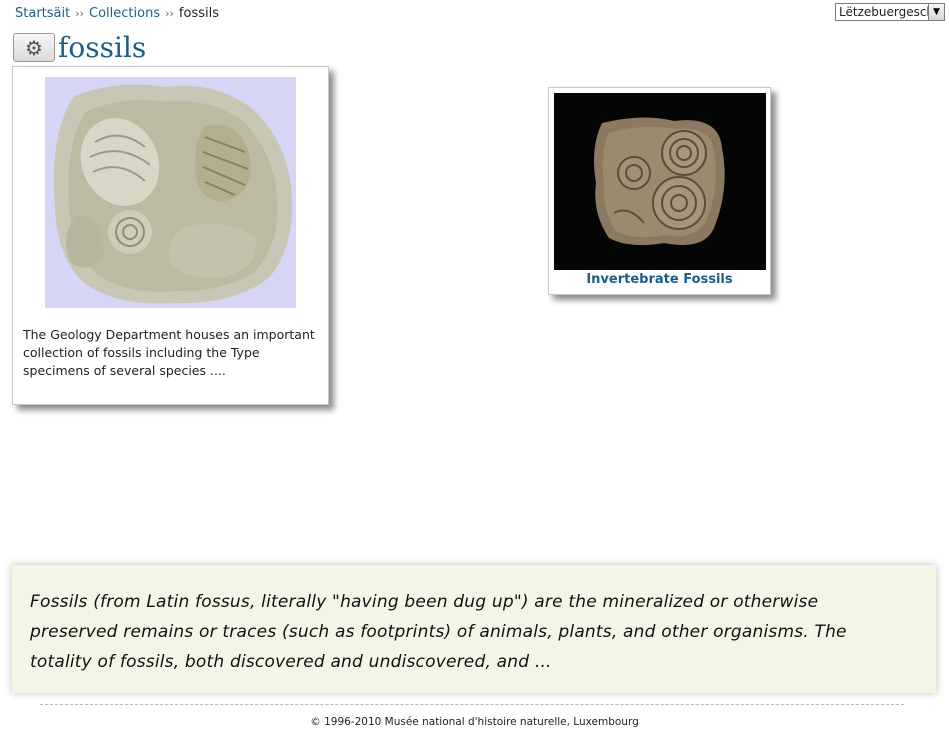 The height and width of the screenshot is (733, 949). I want to click on gear-icon: ⚙, so click(34, 47).